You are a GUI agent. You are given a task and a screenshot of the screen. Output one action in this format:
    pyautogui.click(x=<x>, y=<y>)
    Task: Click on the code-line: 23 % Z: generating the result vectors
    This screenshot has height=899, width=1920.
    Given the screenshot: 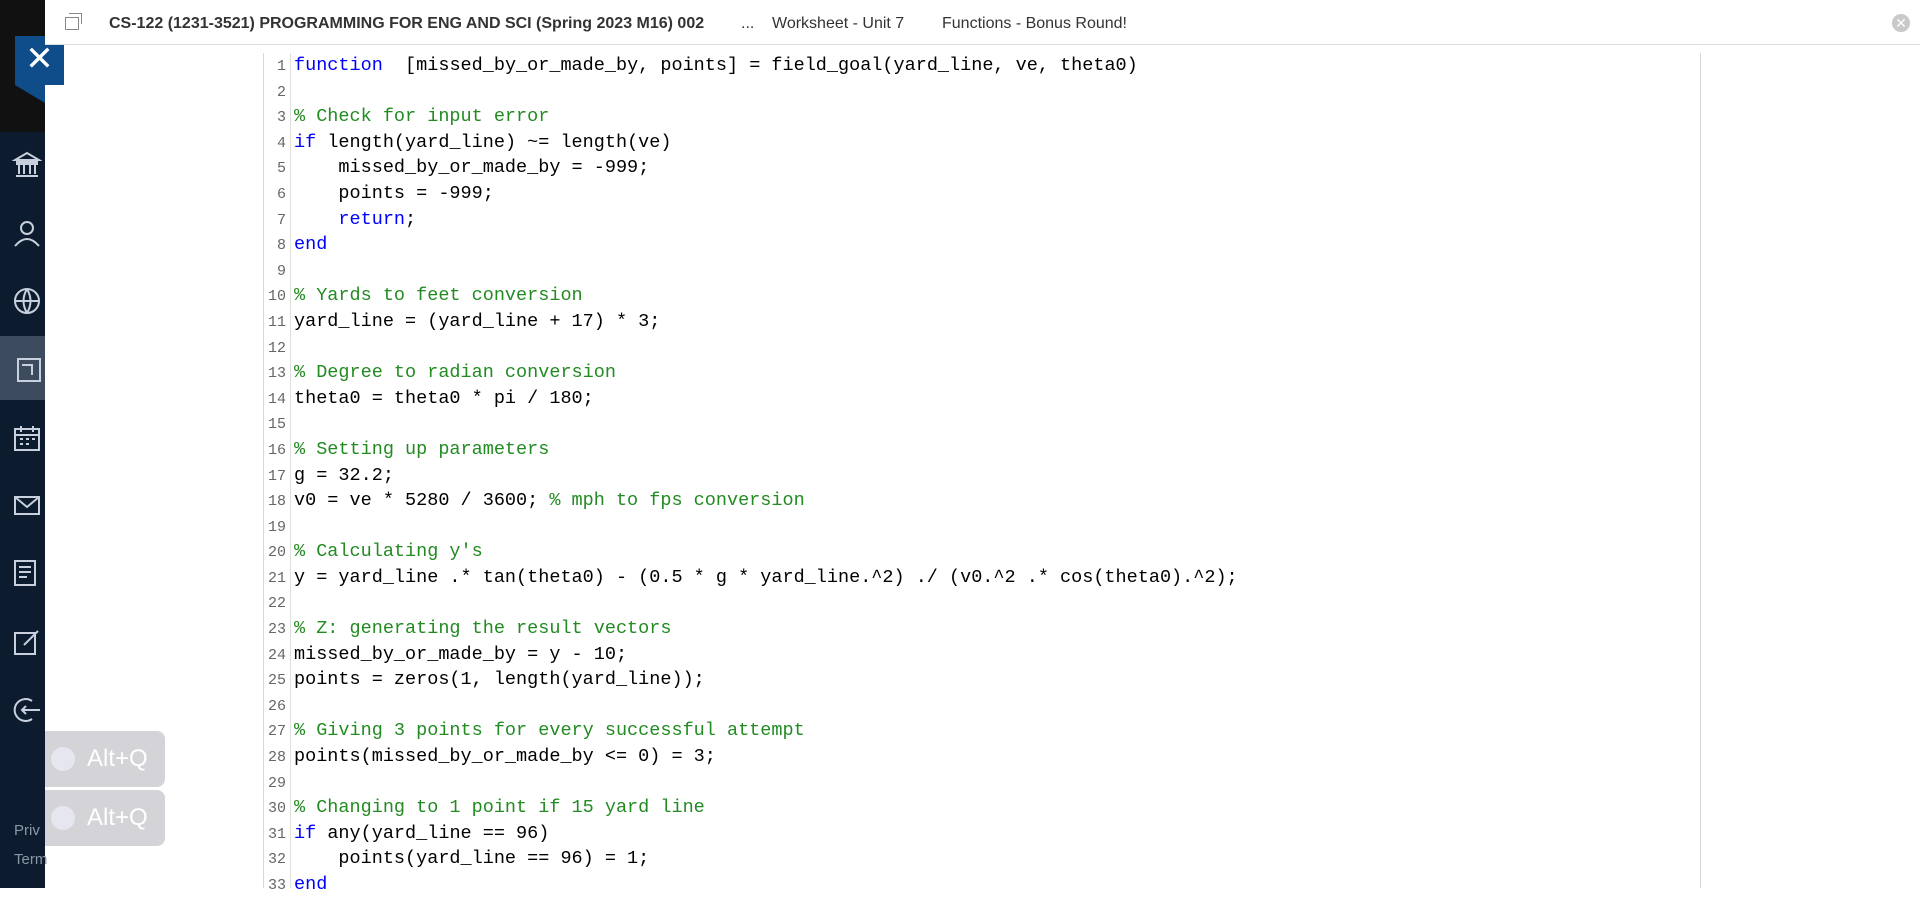 What is the action you would take?
    pyautogui.click(x=982, y=629)
    